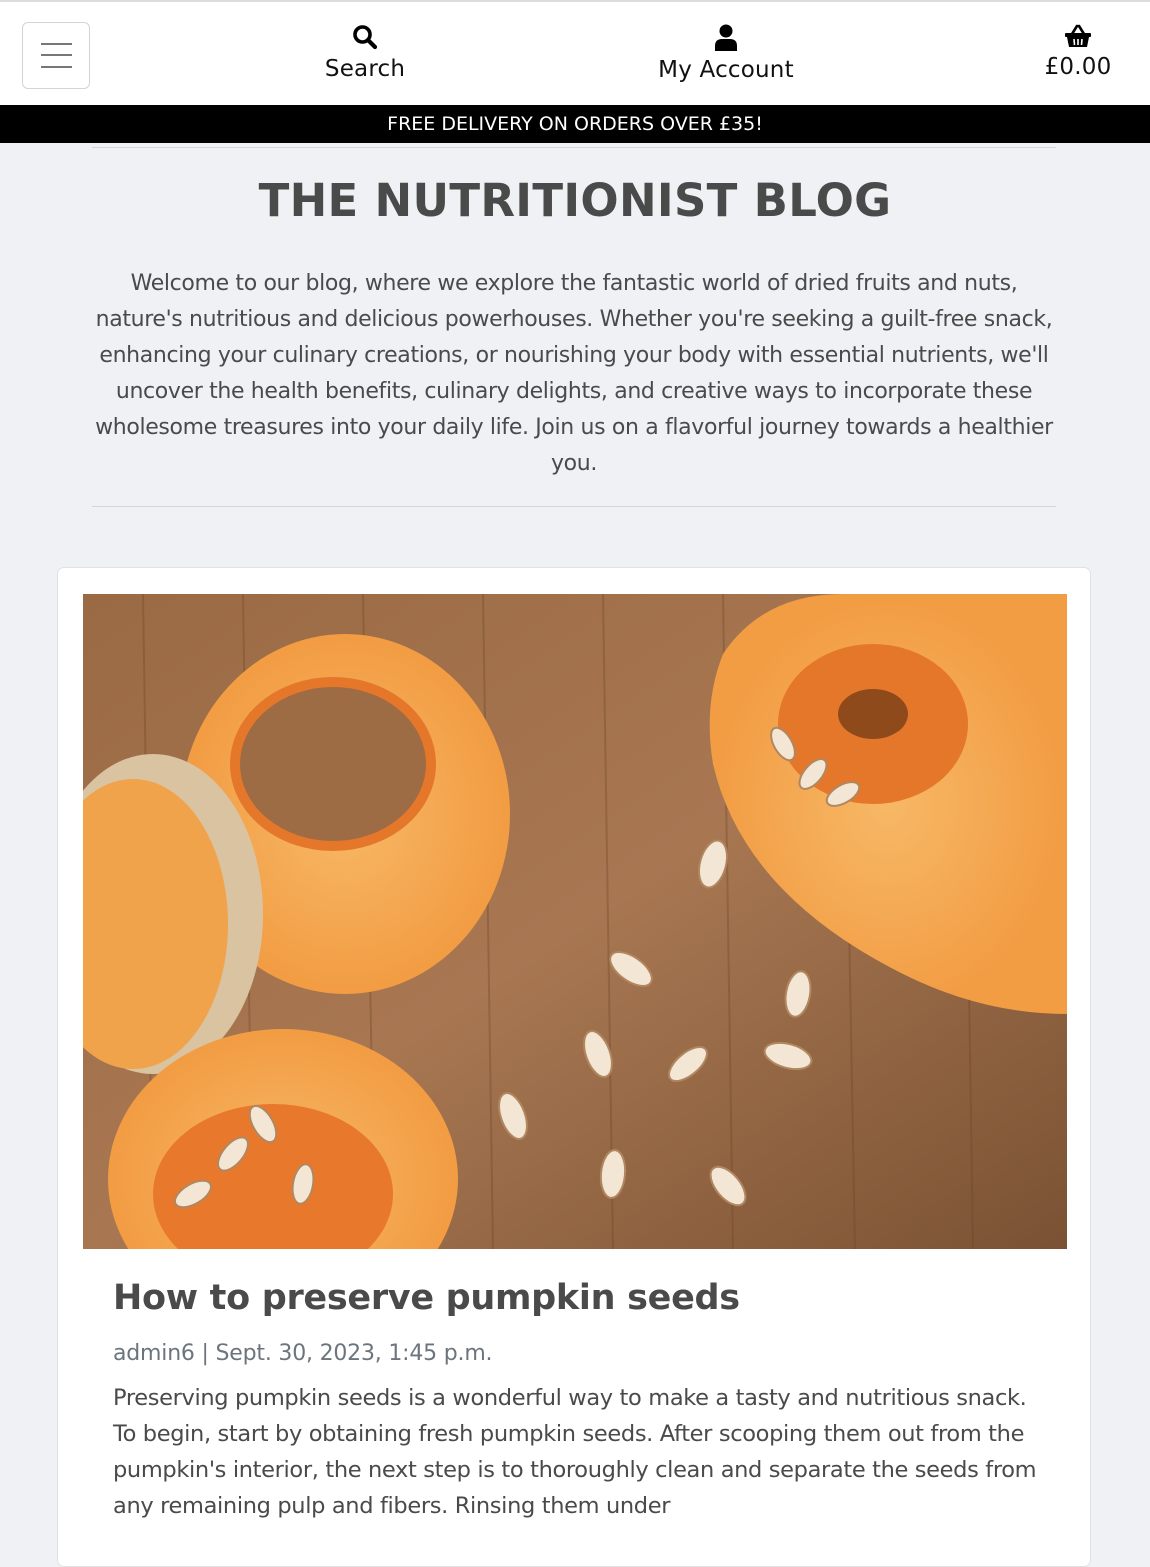 This screenshot has width=1150, height=1567. Describe the element at coordinates (303, 1353) in the screenshot. I see `post-meta: admin6 | Sept. 30, 2023, 1:45 p.m.` at that location.